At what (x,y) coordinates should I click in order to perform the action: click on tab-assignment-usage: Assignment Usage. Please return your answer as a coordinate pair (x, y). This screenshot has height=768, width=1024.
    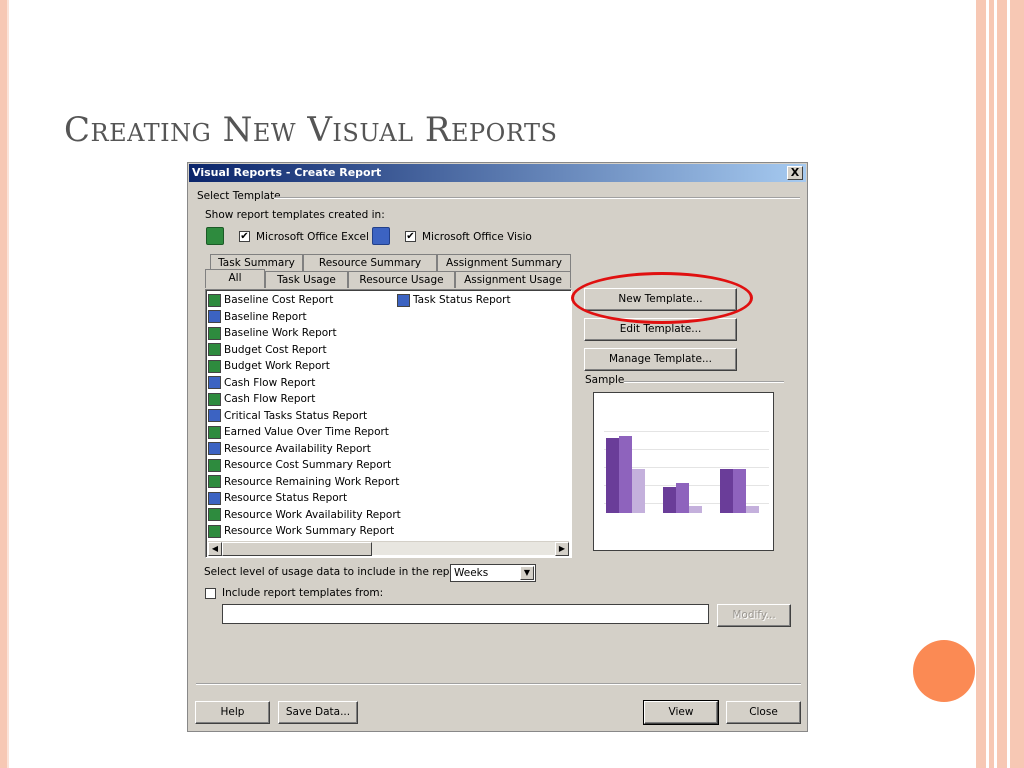
    Looking at the image, I should click on (513, 279).